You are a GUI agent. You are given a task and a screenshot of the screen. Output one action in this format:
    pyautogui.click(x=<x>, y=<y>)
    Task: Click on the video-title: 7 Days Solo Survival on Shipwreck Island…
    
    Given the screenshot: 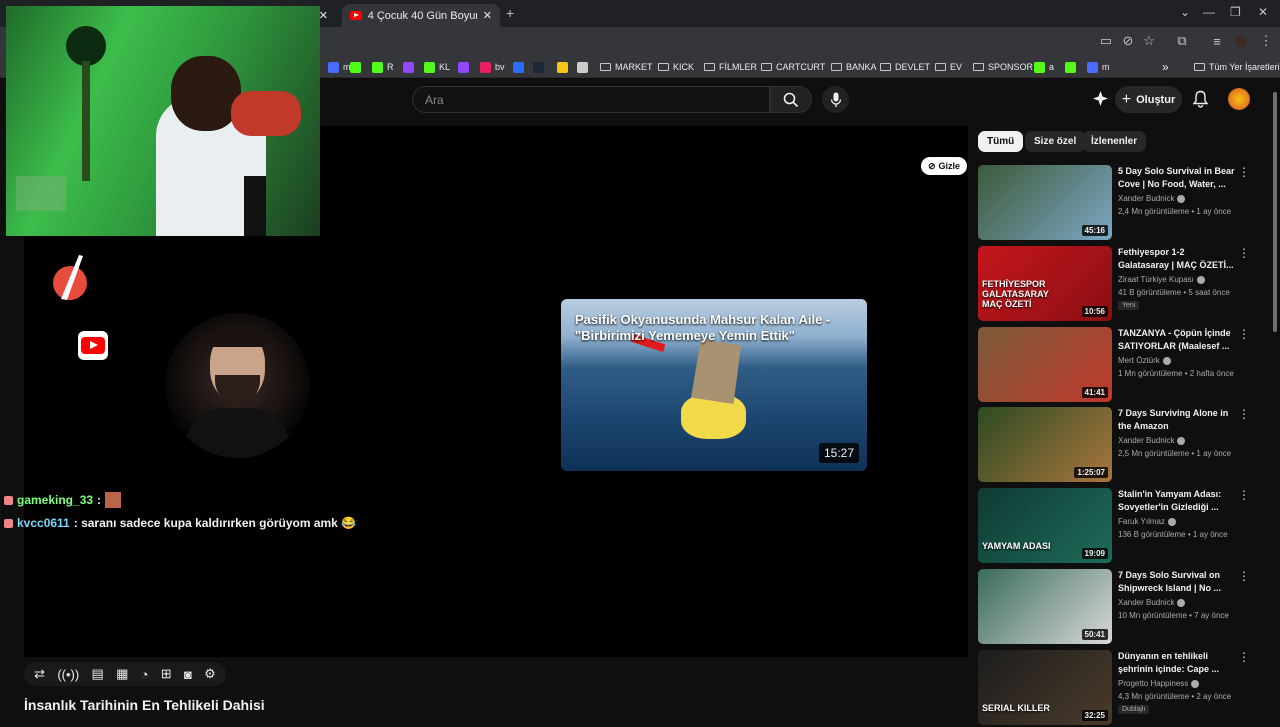 What is the action you would take?
    pyautogui.click(x=1178, y=582)
    